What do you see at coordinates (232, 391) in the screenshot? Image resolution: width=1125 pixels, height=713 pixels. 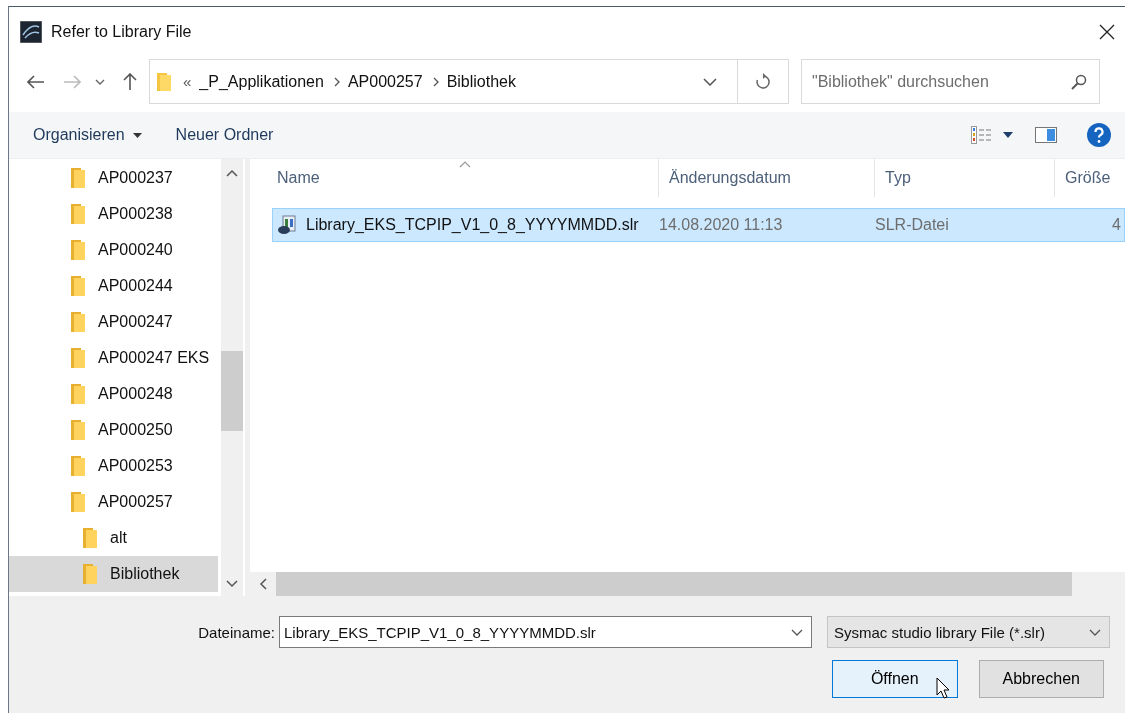 I see `scrollbar-thumb` at bounding box center [232, 391].